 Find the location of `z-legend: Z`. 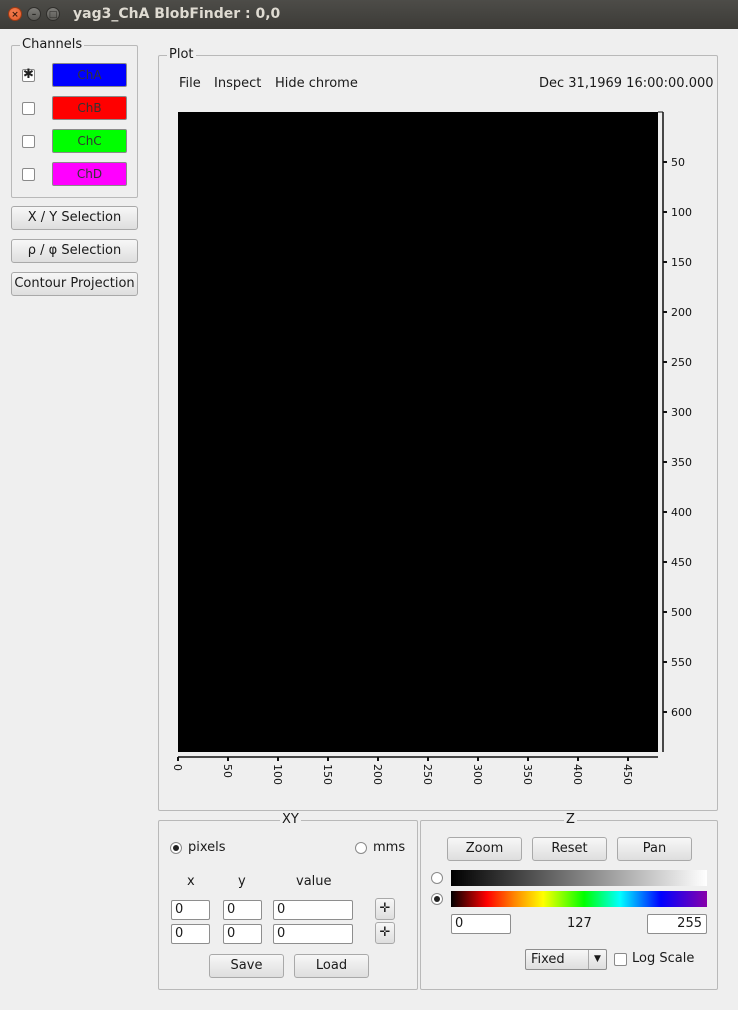

z-legend: Z is located at coordinates (570, 819).